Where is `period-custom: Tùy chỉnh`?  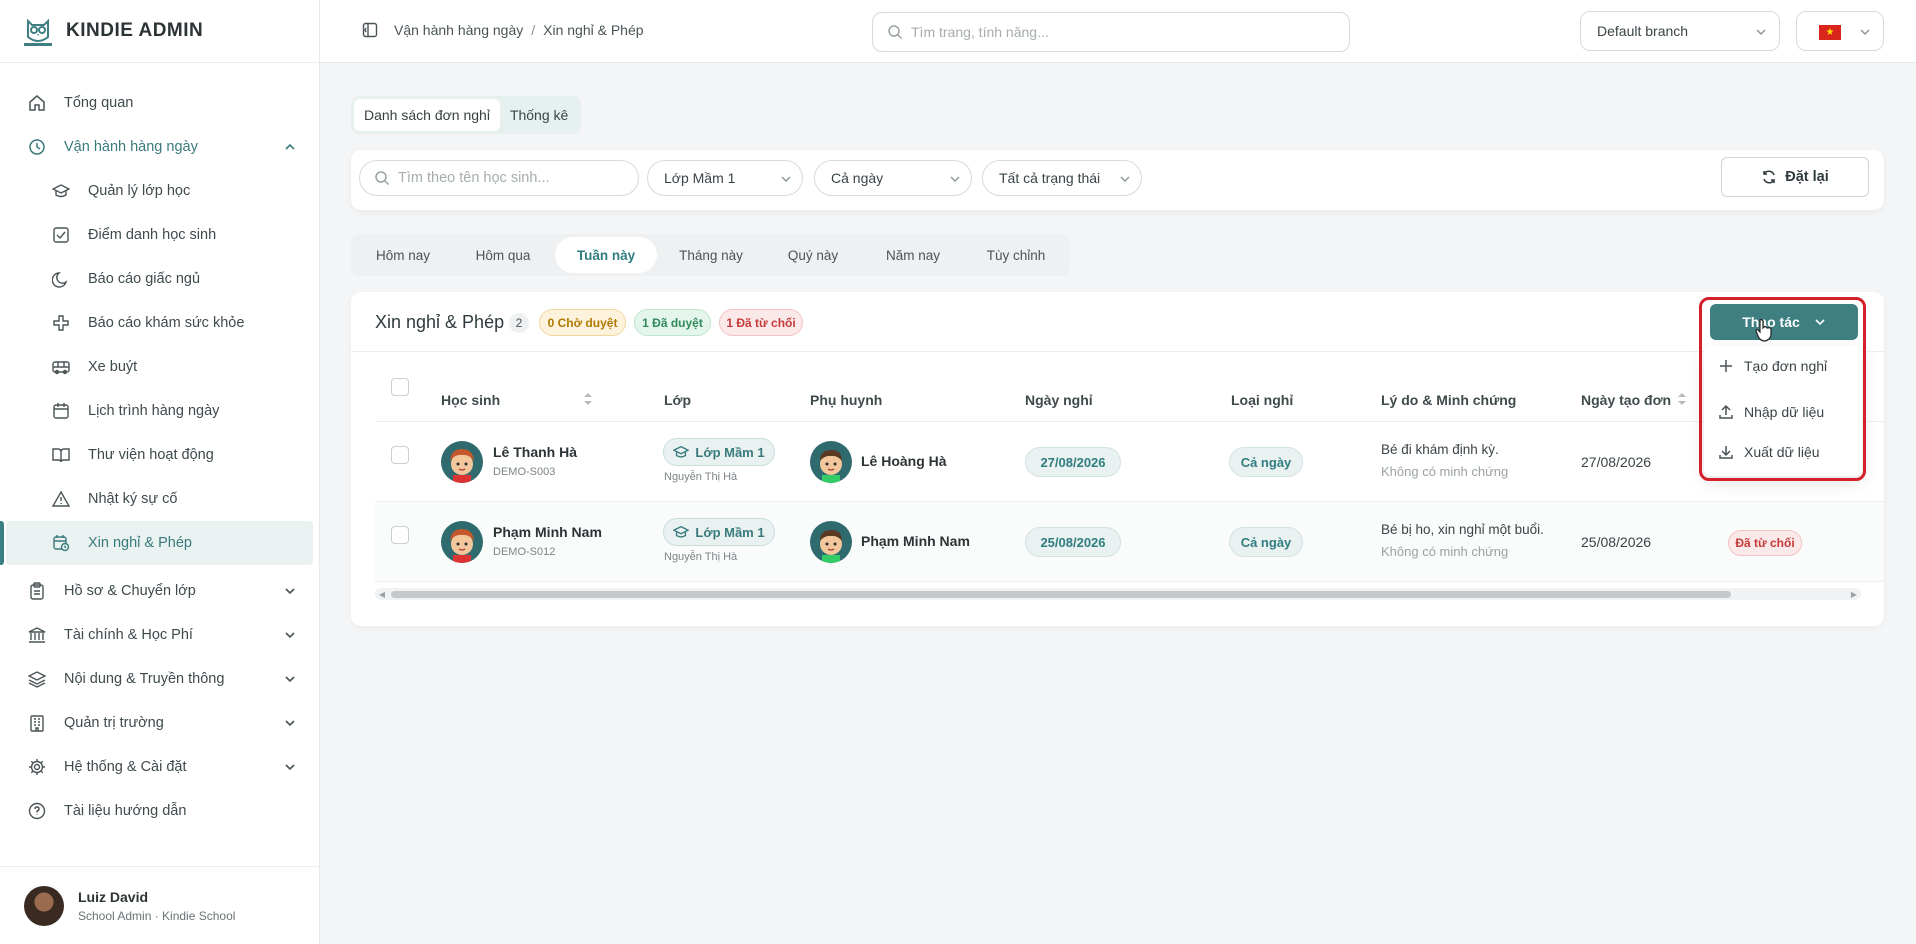
period-custom: Tùy chỉnh is located at coordinates (1016, 255).